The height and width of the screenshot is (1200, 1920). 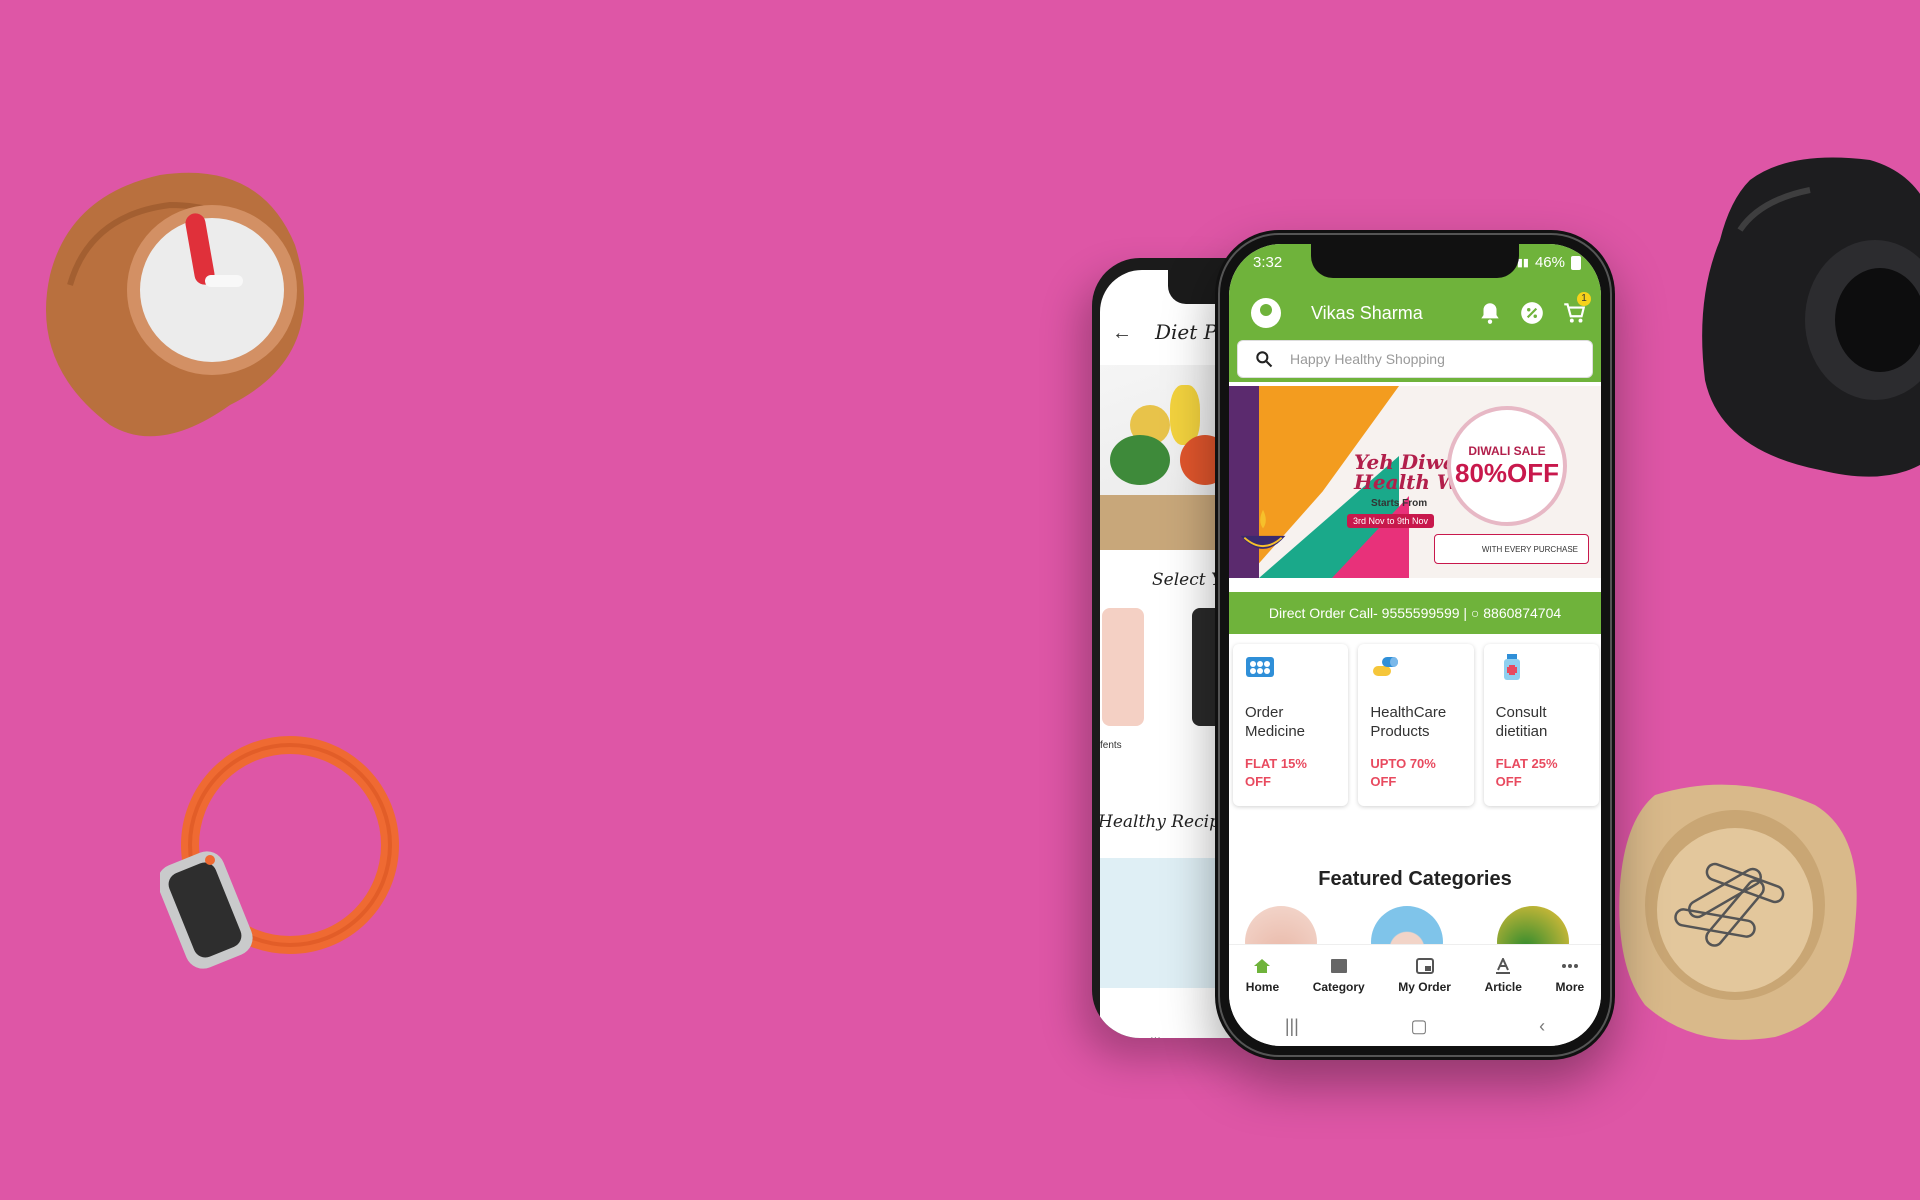 What do you see at coordinates (1541, 773) in the screenshot?
I see `card-offer: FLAT 25% OFF` at bounding box center [1541, 773].